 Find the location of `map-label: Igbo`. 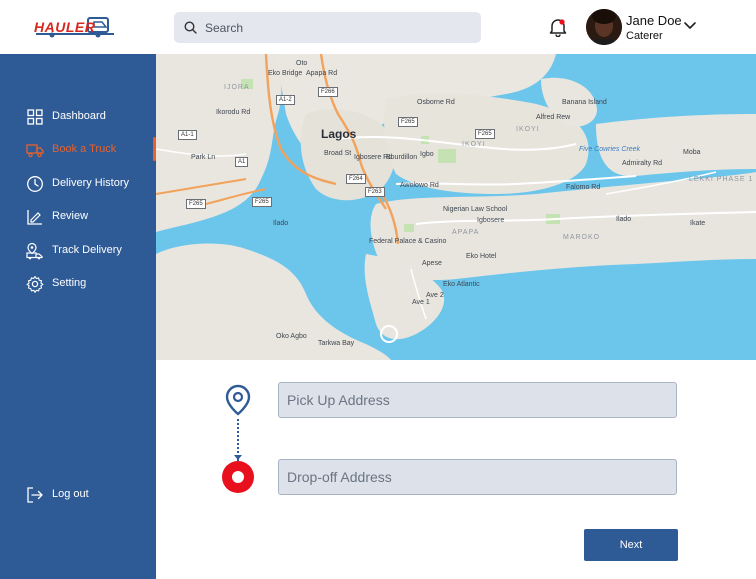

map-label: Igbo is located at coordinates (427, 154).